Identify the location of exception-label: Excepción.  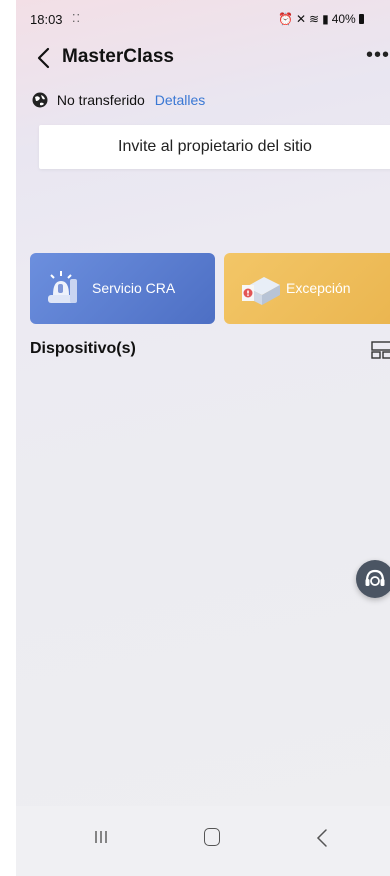
(318, 288).